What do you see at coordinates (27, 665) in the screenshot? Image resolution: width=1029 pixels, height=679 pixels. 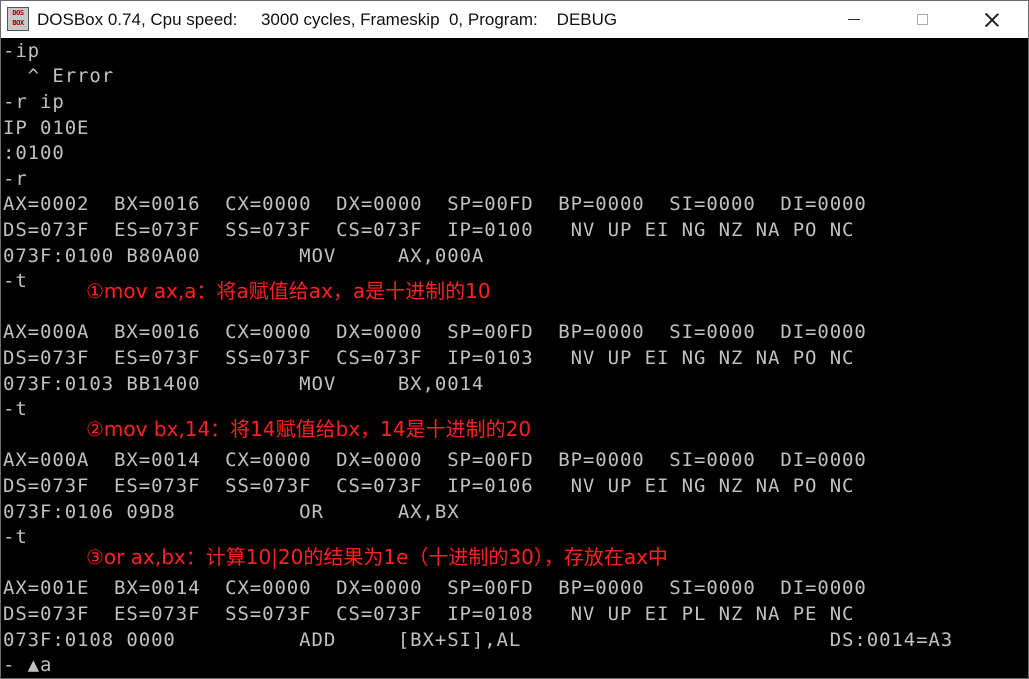 I see `command-prompt-line: - ▲a` at bounding box center [27, 665].